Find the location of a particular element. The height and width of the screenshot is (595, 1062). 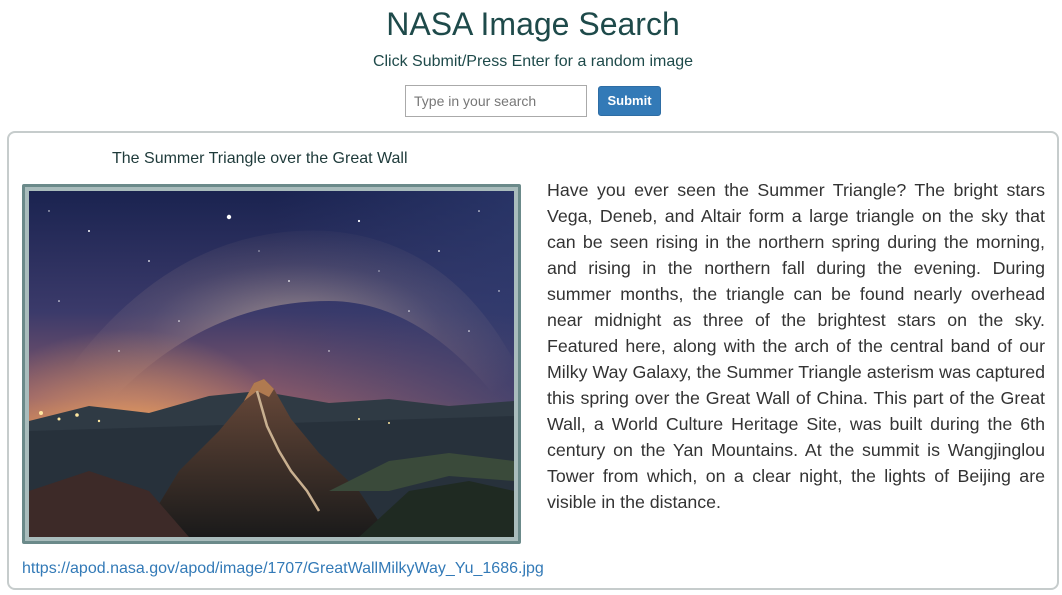

submit-button: Submit is located at coordinates (629, 101).